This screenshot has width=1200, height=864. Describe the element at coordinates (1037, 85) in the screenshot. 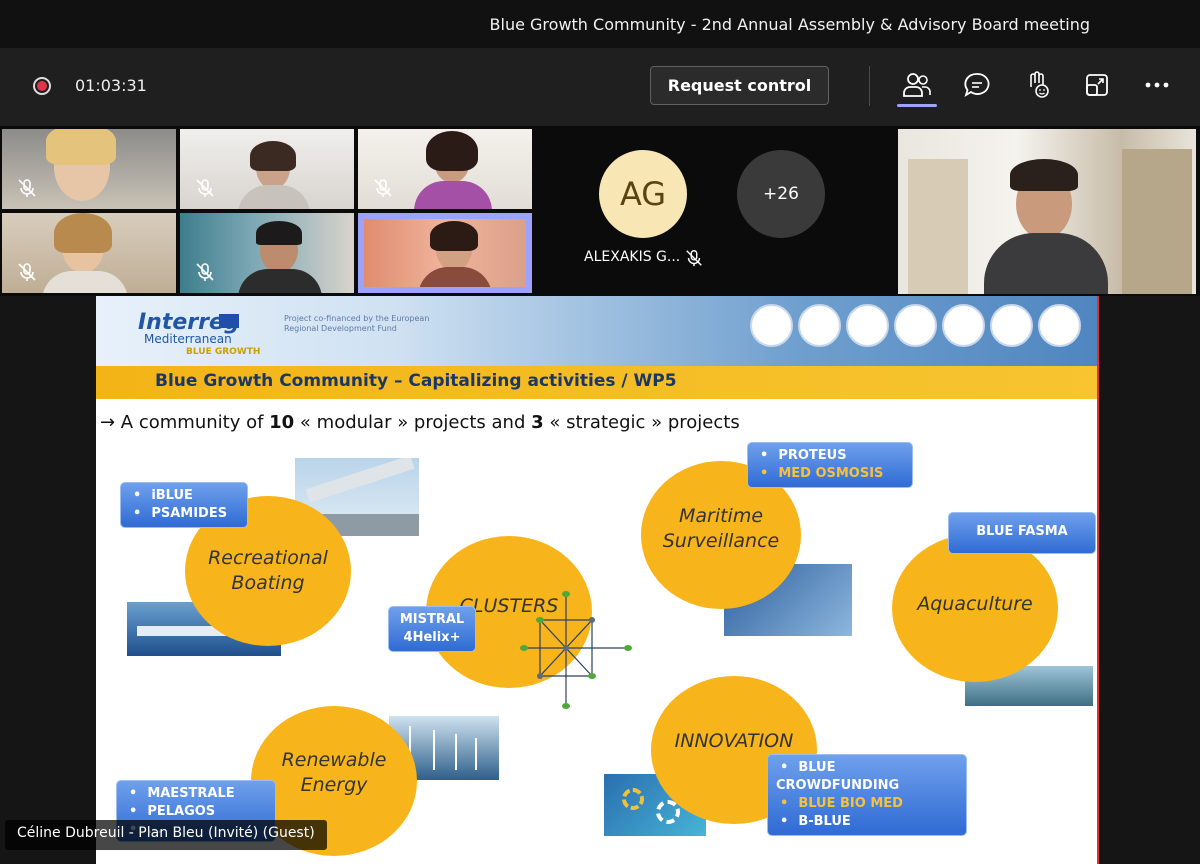

I see `raise-hand-icon` at that location.